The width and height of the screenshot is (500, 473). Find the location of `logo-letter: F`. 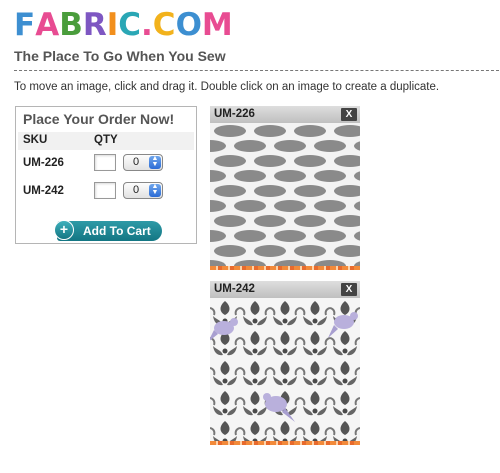

logo-letter: F is located at coordinates (25, 25).